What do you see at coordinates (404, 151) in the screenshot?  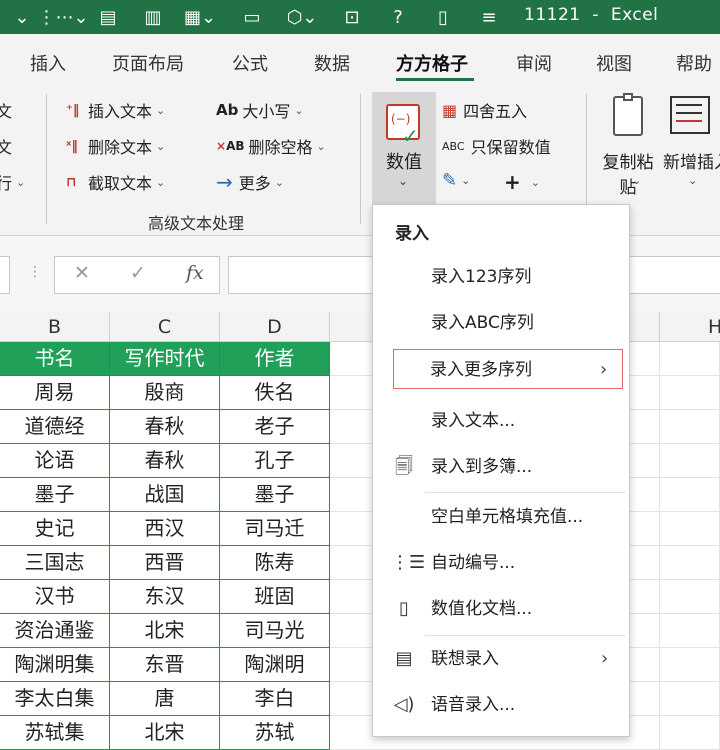 I see `number-button: (−) ✓ 数值 ⌄` at bounding box center [404, 151].